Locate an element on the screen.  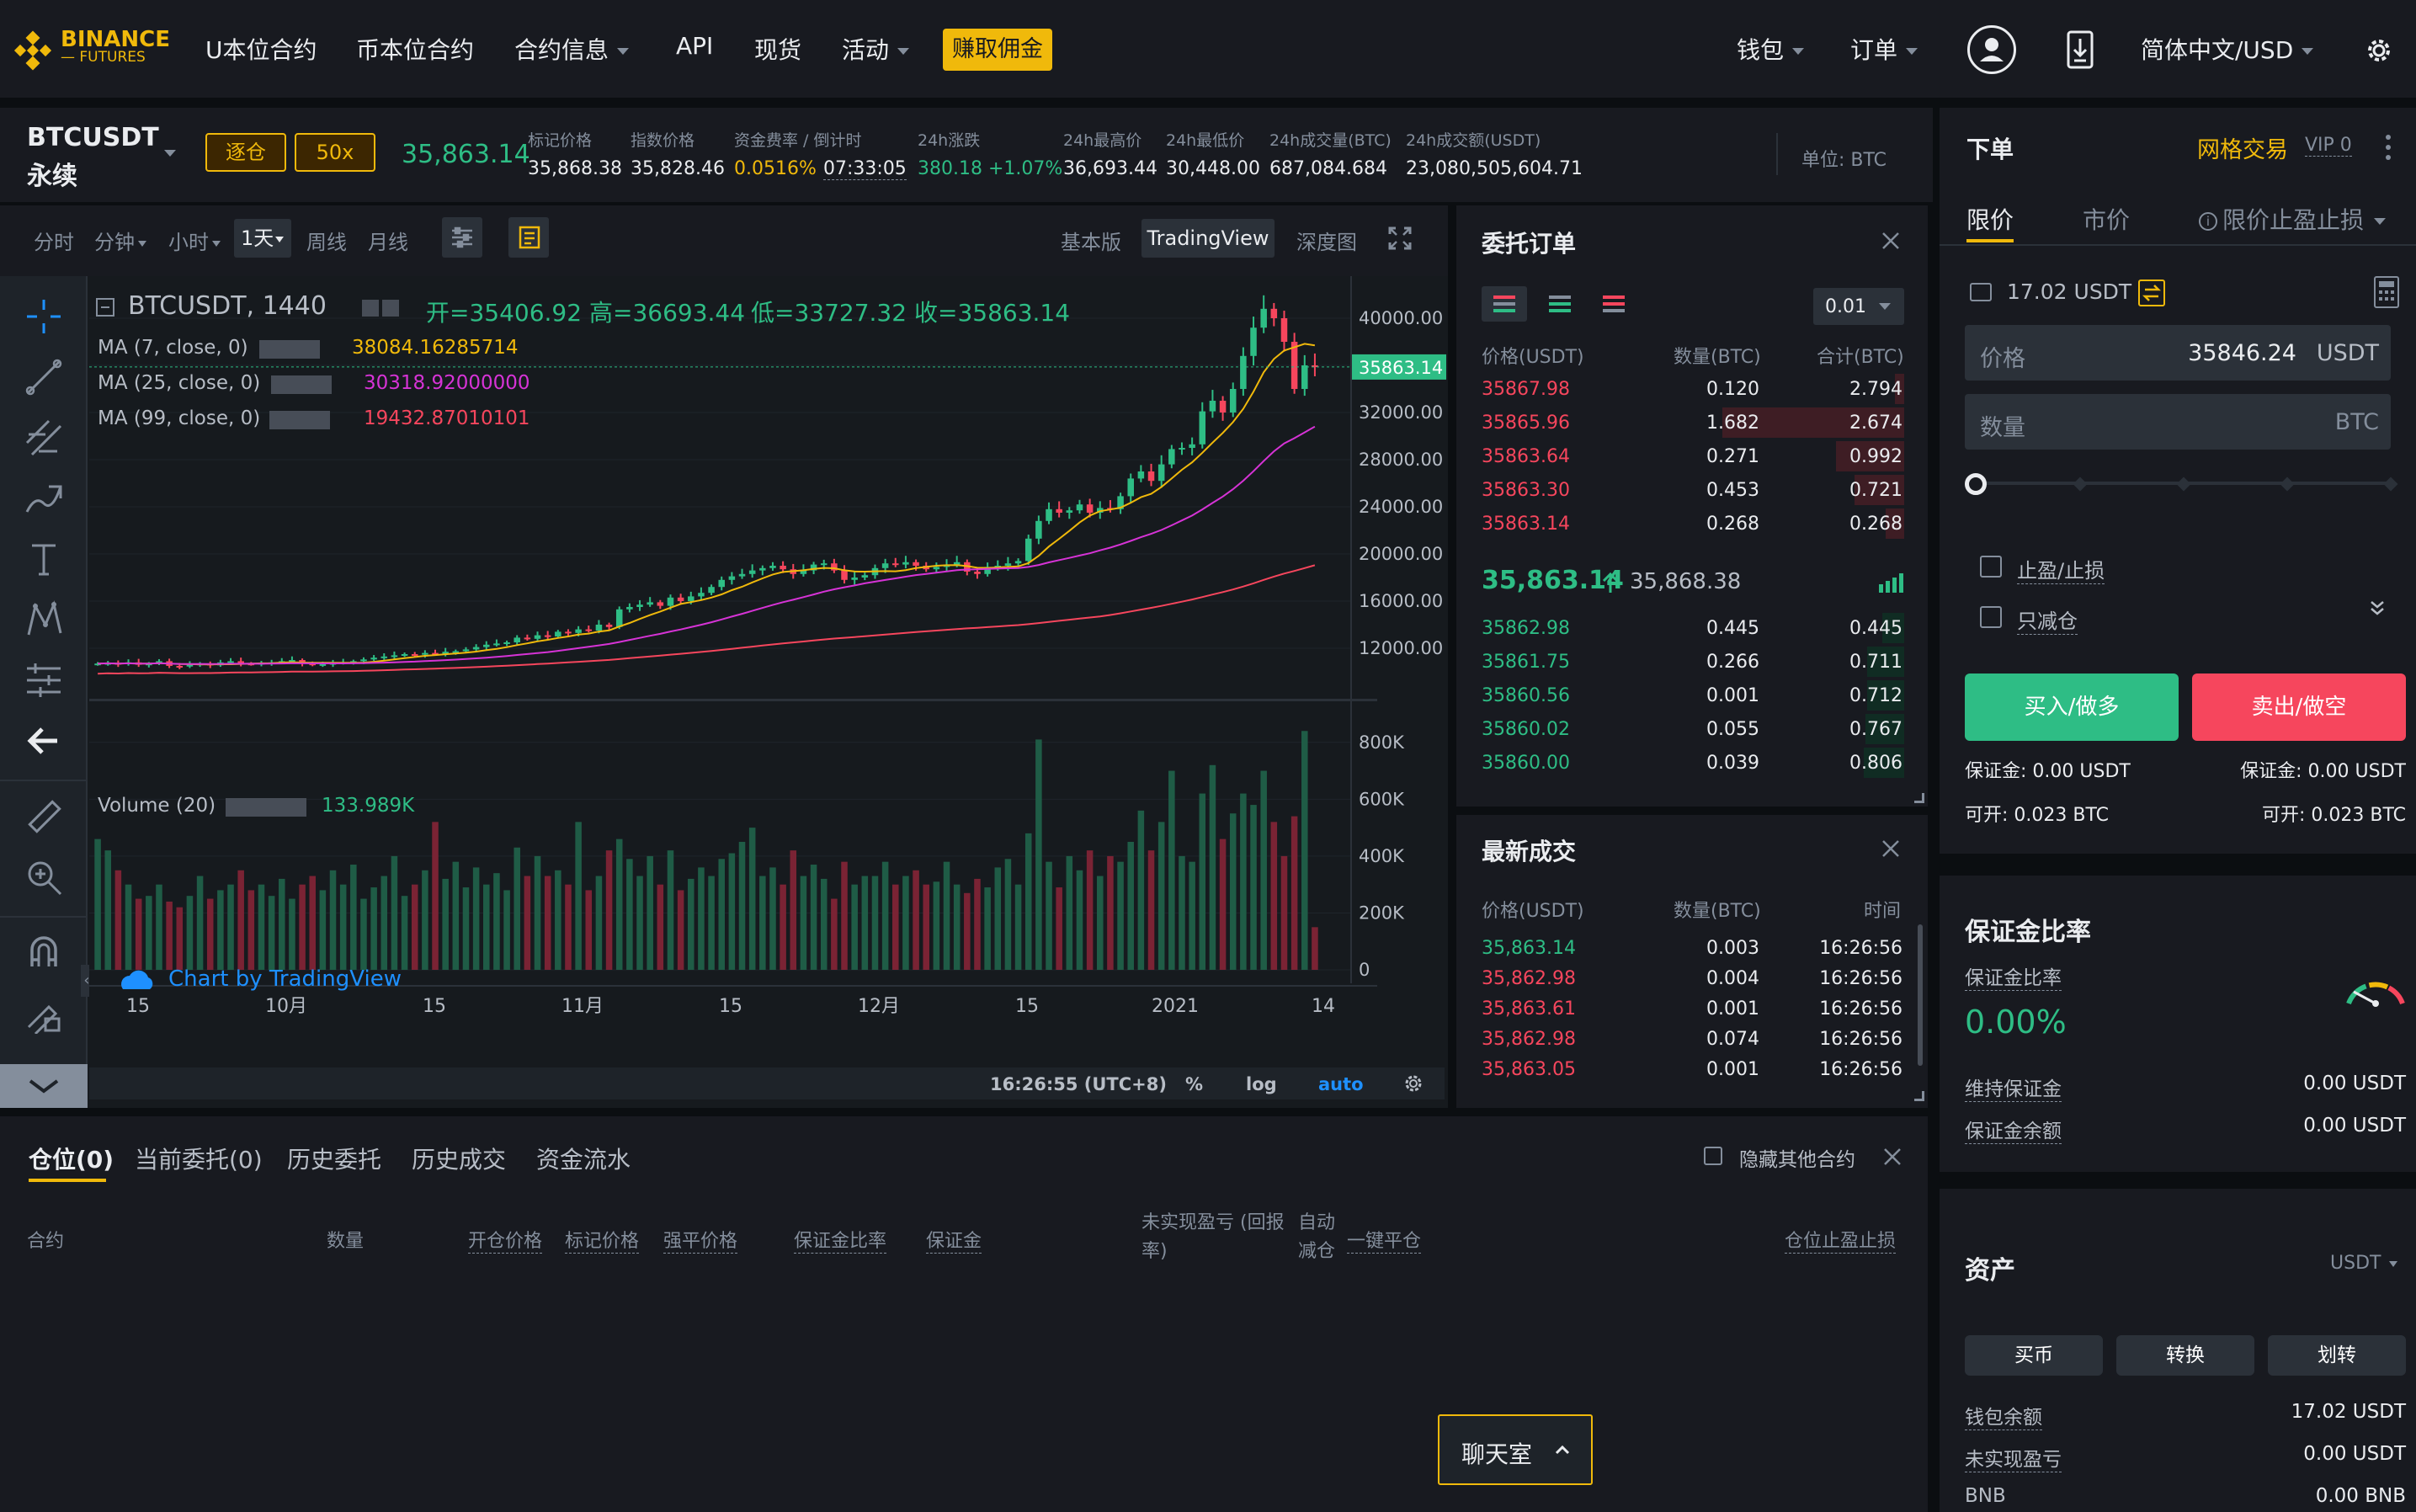
tab-limit: 限价 is located at coordinates (1990, 219).